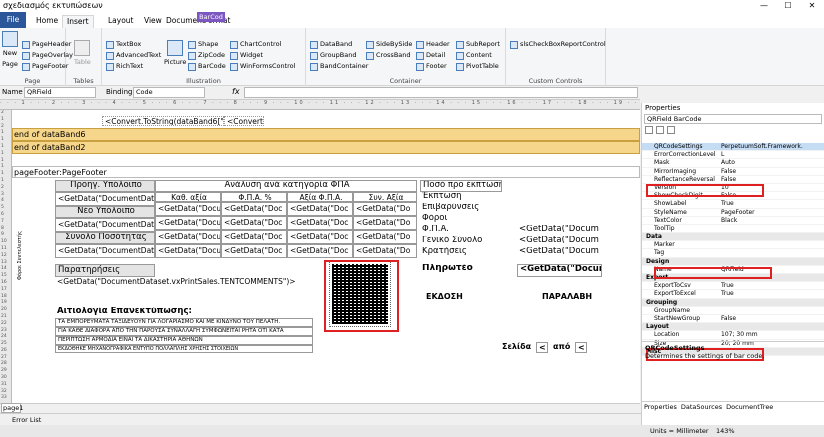  I want to click on header-button: Header, so click(433, 44).